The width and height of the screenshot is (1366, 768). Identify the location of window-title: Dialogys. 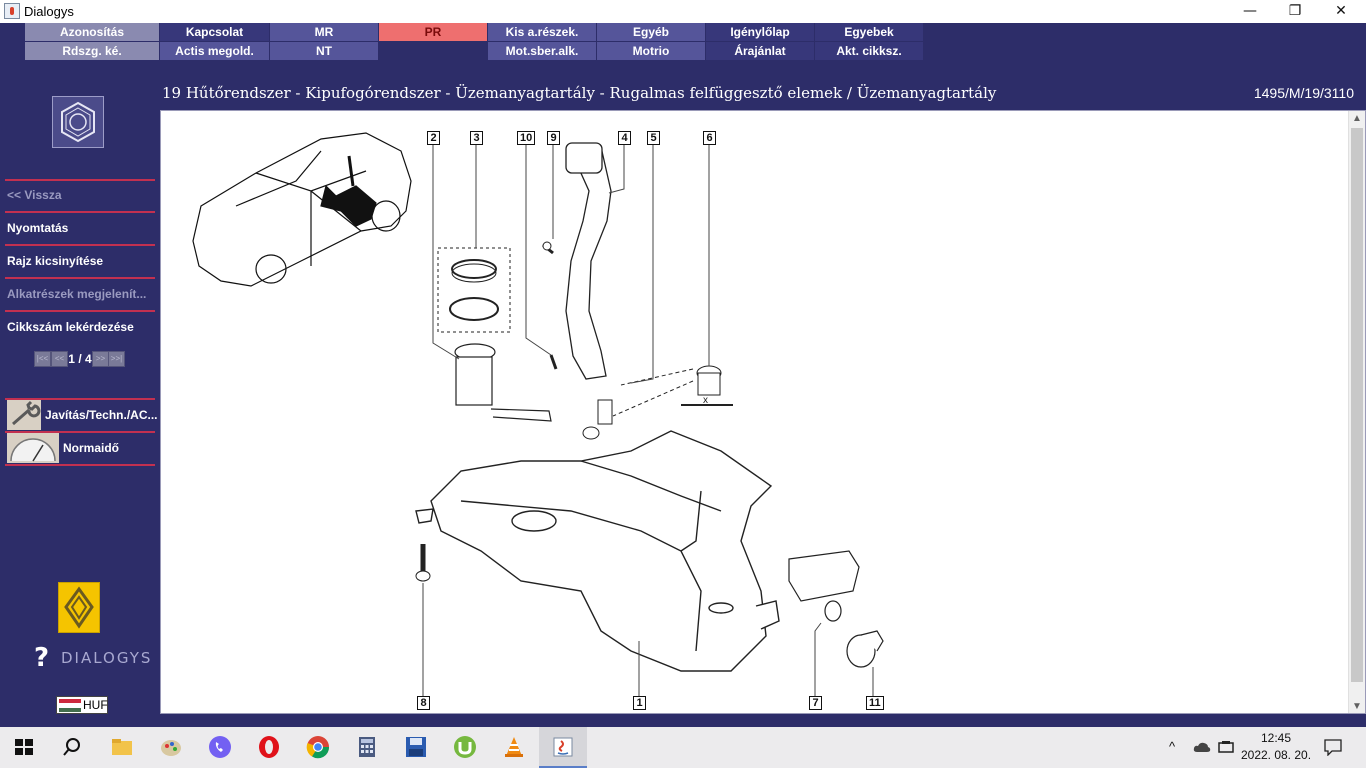
(49, 11).